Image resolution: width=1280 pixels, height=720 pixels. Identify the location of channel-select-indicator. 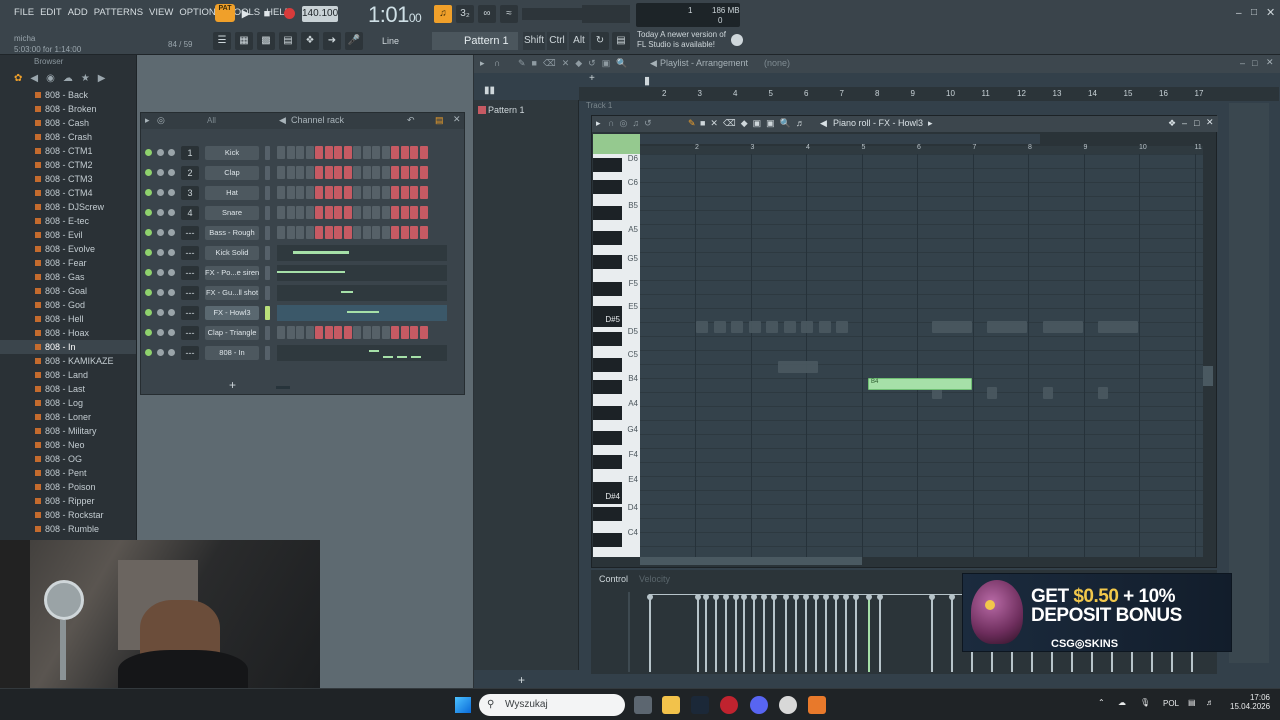
(267, 213).